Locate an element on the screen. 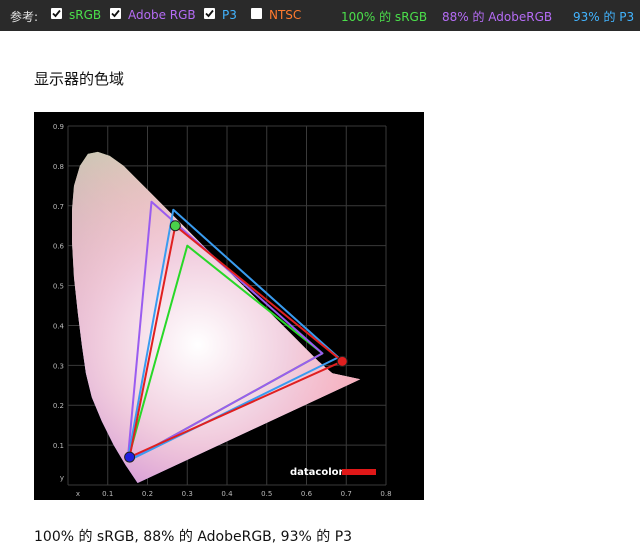 The height and width of the screenshot is (558, 640). ntsc-option-label: NTSC is located at coordinates (285, 15).